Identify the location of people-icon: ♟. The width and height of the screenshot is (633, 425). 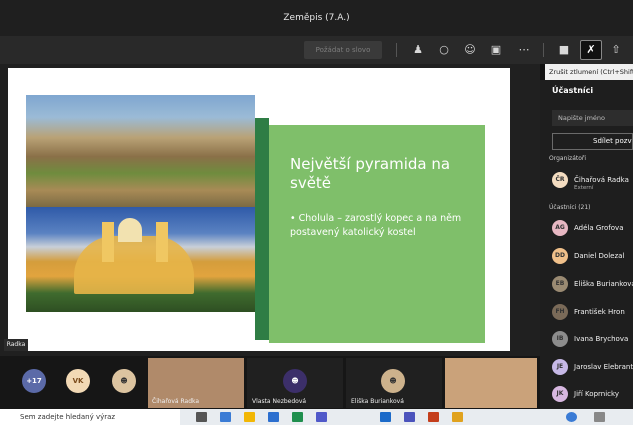
(418, 50).